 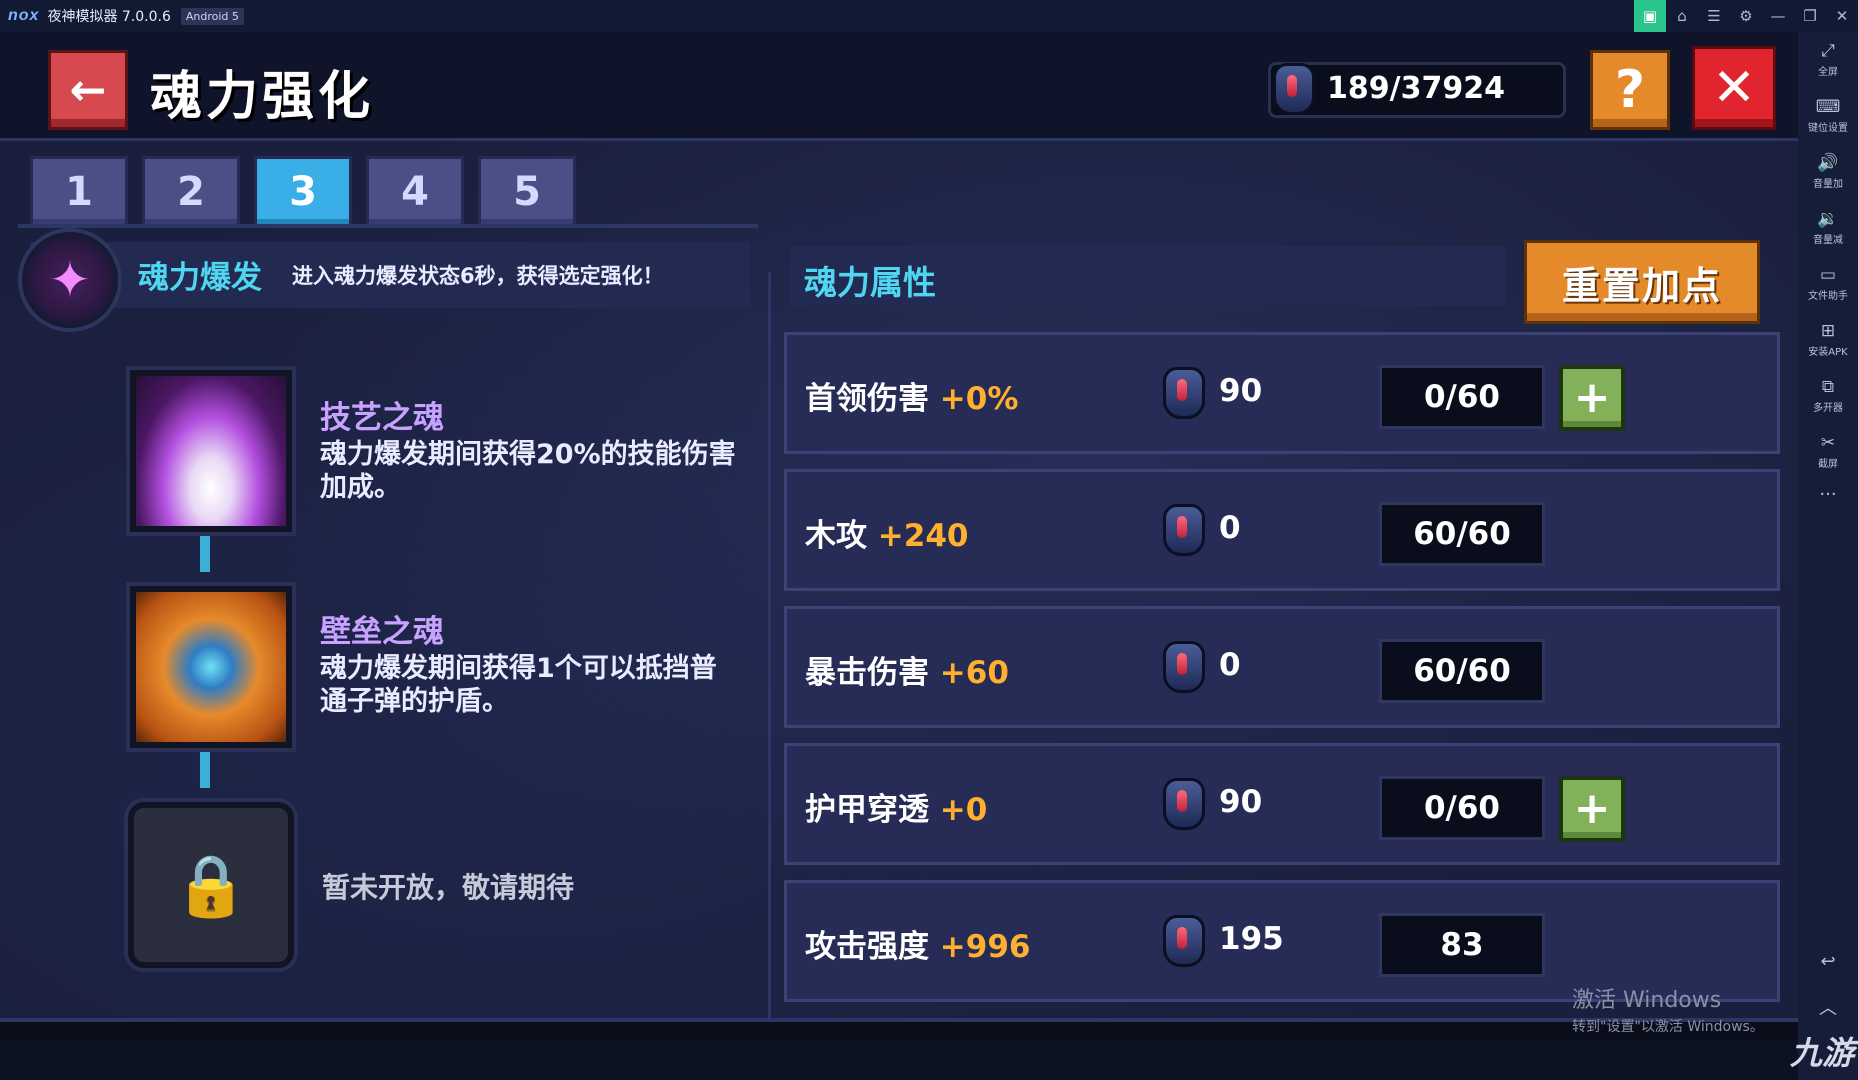 I want to click on home-up-icon: ︿, so click(x=1828, y=1007).